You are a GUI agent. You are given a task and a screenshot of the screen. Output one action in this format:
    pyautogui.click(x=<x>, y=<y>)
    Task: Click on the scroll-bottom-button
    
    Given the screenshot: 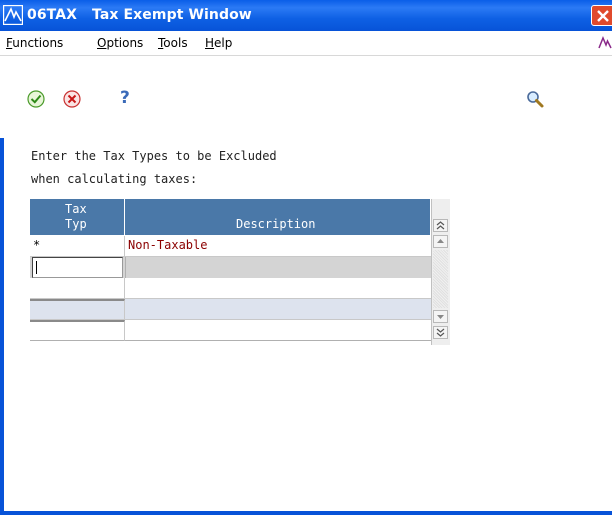 What is the action you would take?
    pyautogui.click(x=440, y=332)
    